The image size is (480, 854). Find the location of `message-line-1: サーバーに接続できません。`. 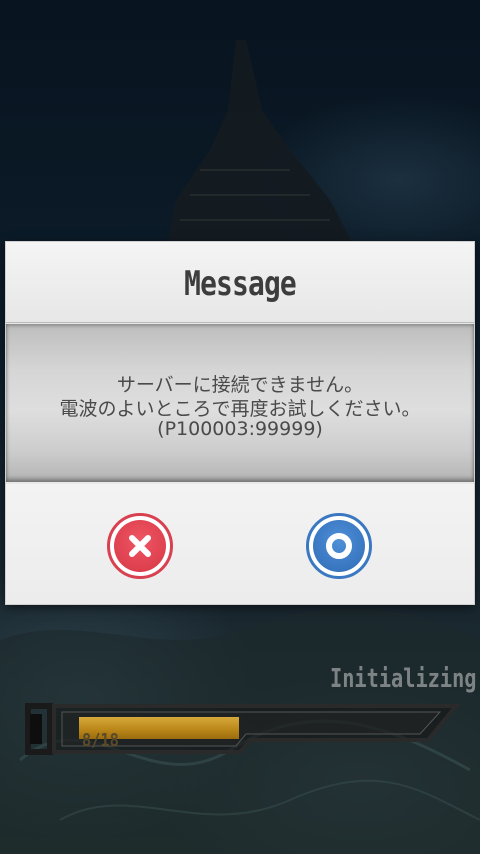

message-line-1: サーバーに接続できません。 is located at coordinates (240, 385).